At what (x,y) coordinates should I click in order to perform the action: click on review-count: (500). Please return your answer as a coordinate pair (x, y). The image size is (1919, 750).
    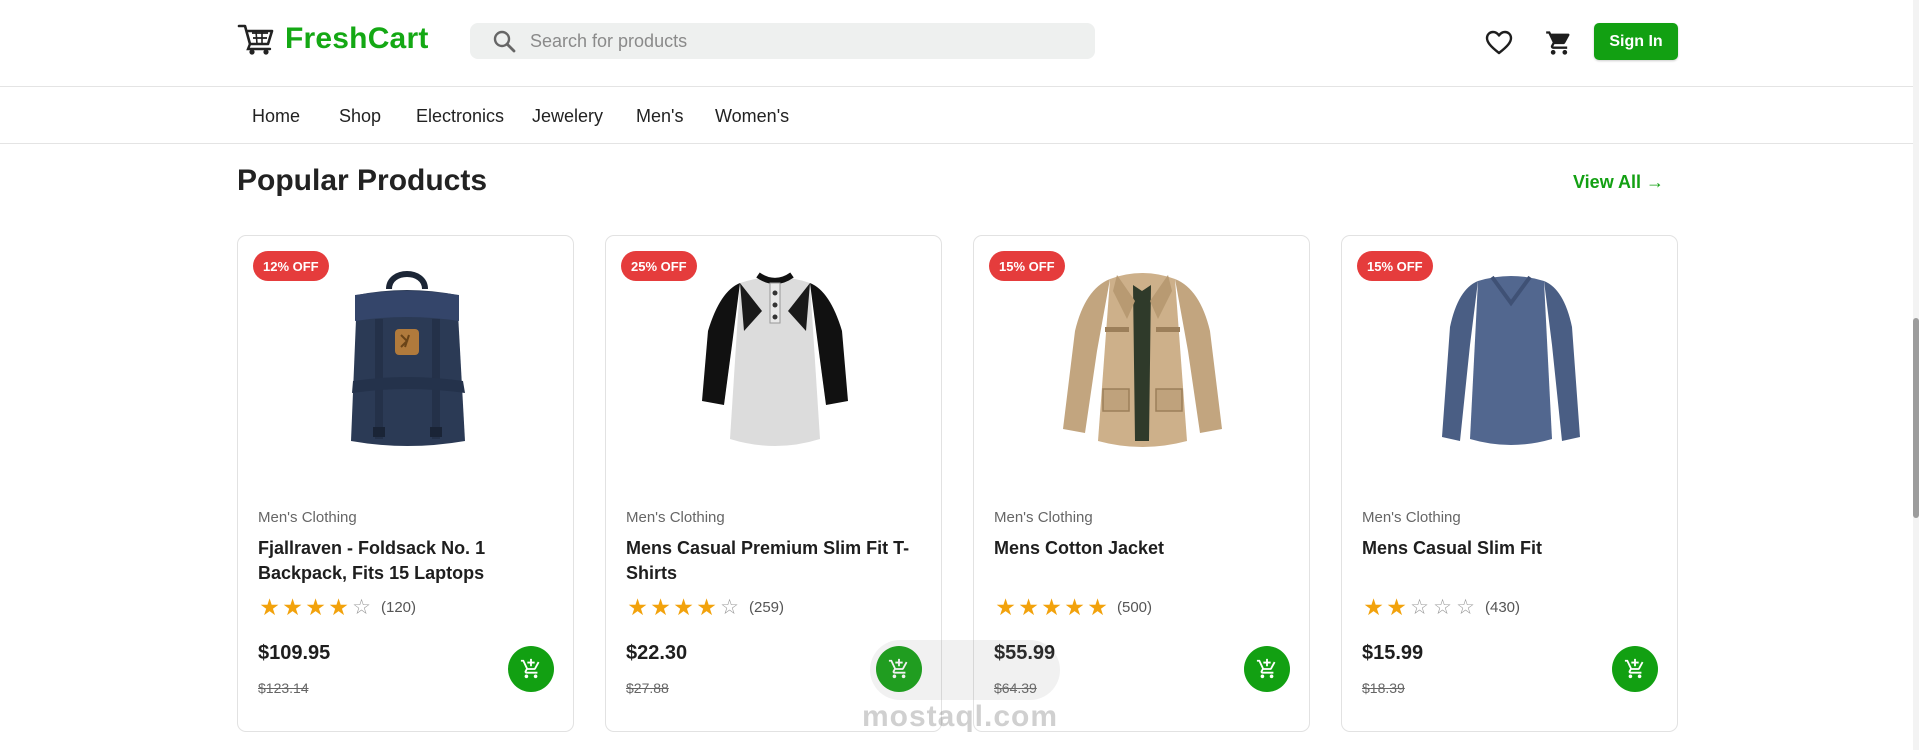
    Looking at the image, I should click on (1135, 607).